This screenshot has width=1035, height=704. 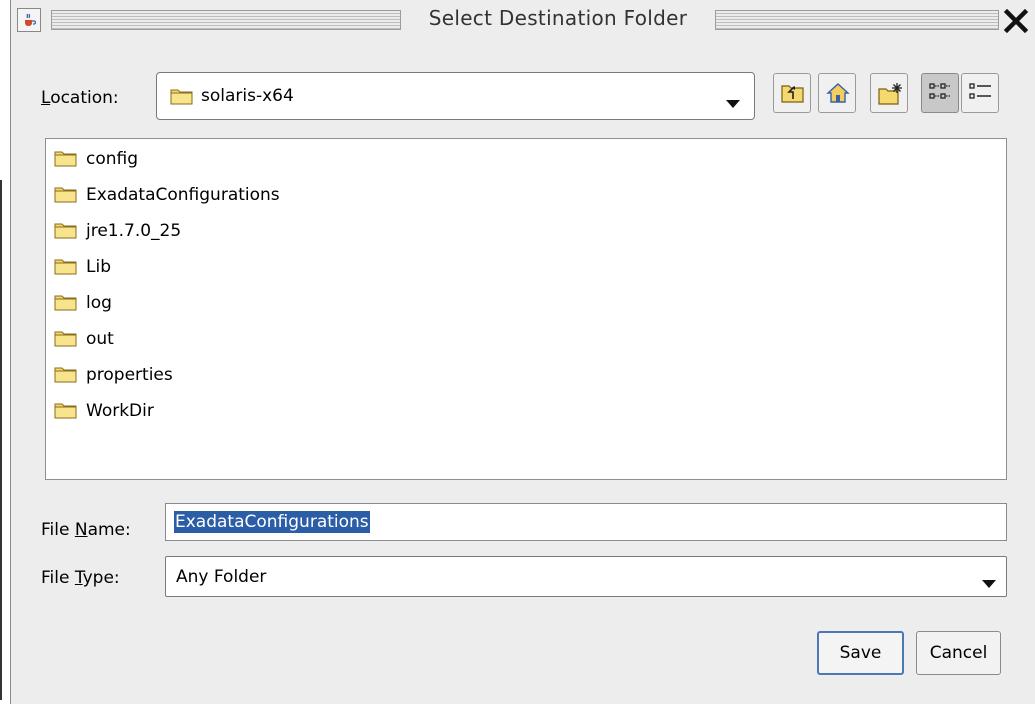 What do you see at coordinates (455, 96) in the screenshot?
I see `location-combo: solaris-x64` at bounding box center [455, 96].